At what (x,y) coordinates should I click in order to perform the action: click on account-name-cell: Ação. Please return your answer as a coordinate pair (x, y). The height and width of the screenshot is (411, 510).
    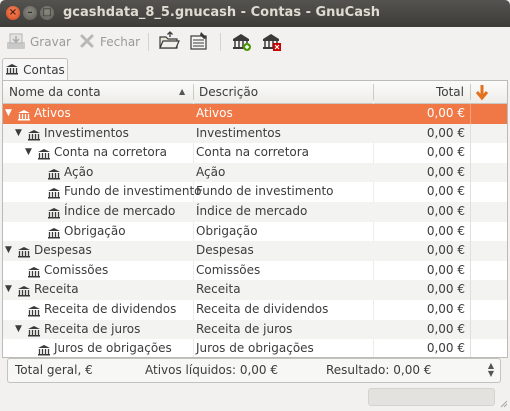
    Looking at the image, I should click on (96, 173).